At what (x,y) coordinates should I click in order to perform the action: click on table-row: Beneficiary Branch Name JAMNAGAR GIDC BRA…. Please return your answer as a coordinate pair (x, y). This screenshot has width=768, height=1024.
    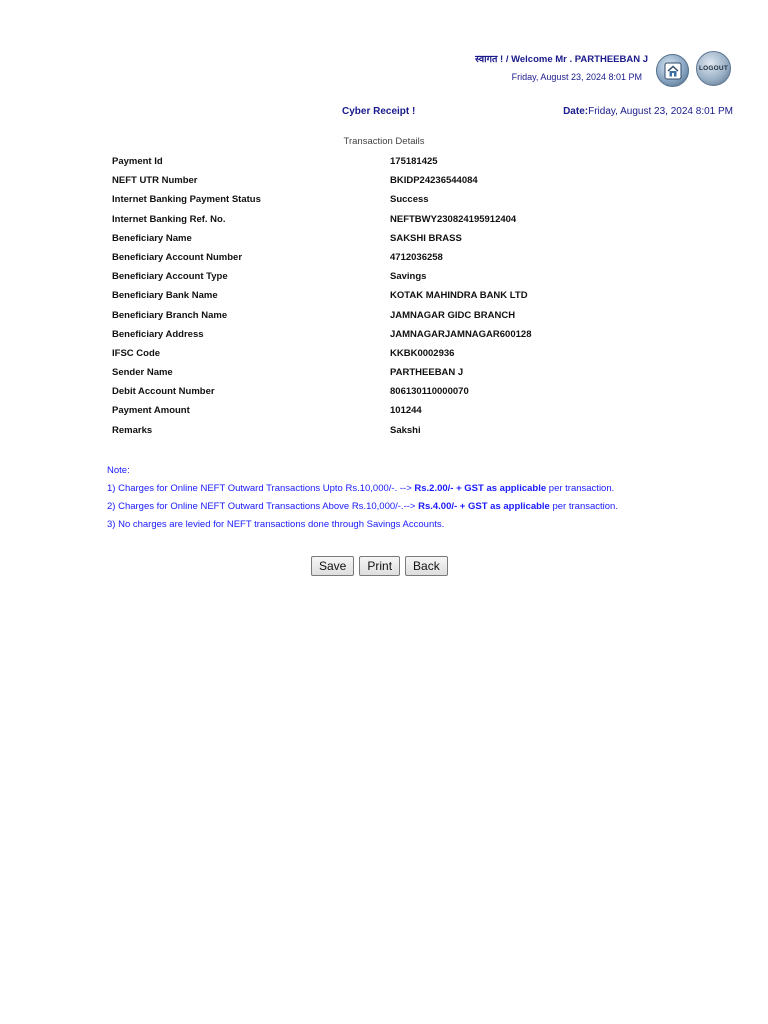
    Looking at the image, I should click on (392, 315).